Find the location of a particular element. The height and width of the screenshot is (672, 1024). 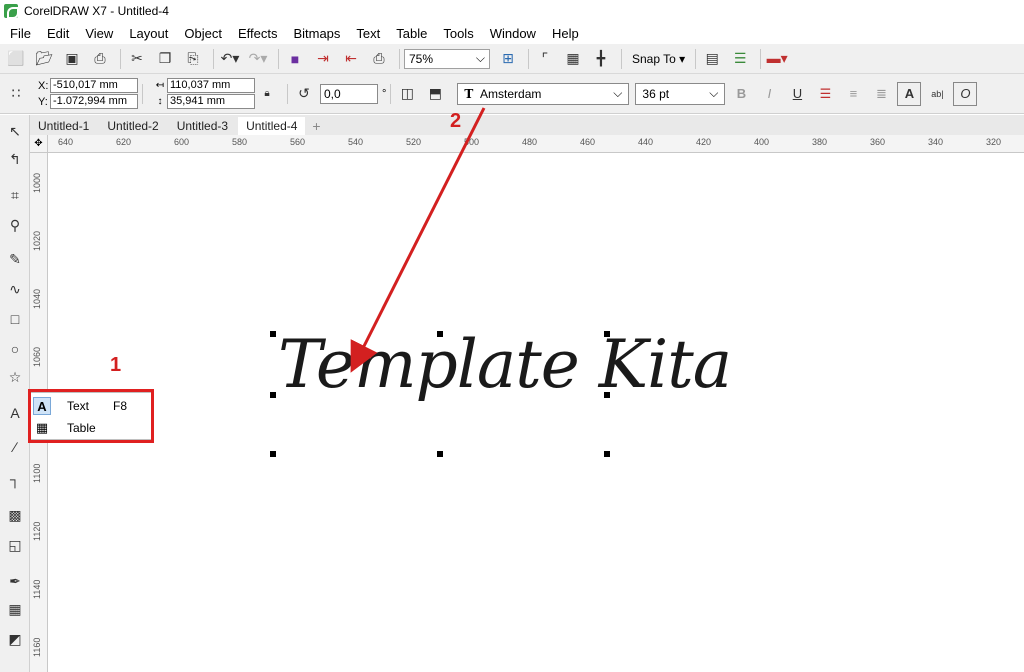

shape-tool-icon: ↰ is located at coordinates (15, 159).